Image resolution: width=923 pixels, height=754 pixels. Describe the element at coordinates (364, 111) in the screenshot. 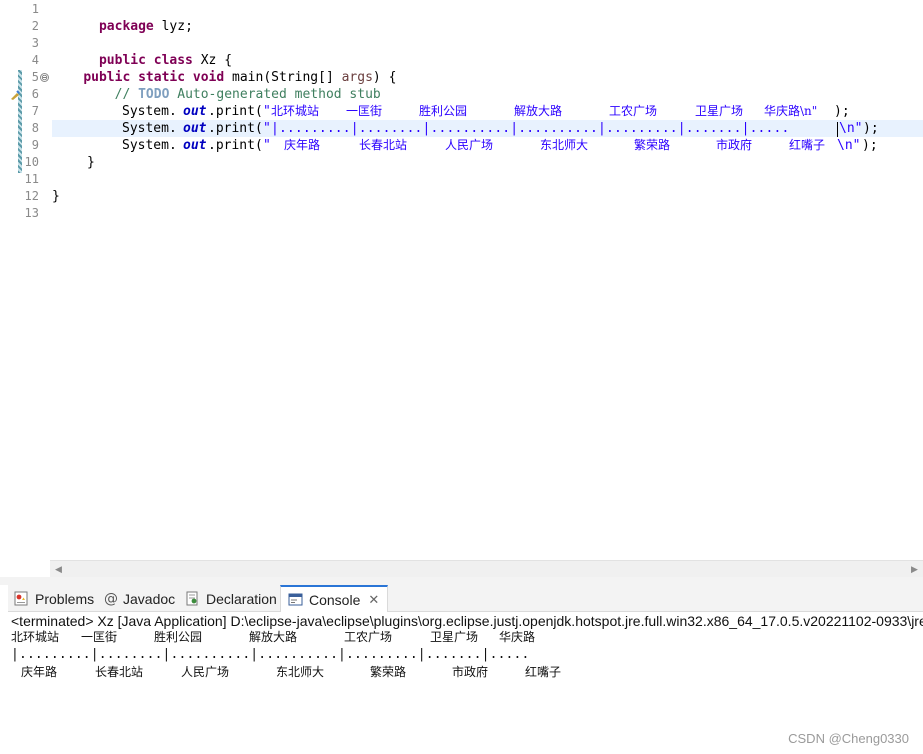

I see `string-station: 一匡街` at that location.